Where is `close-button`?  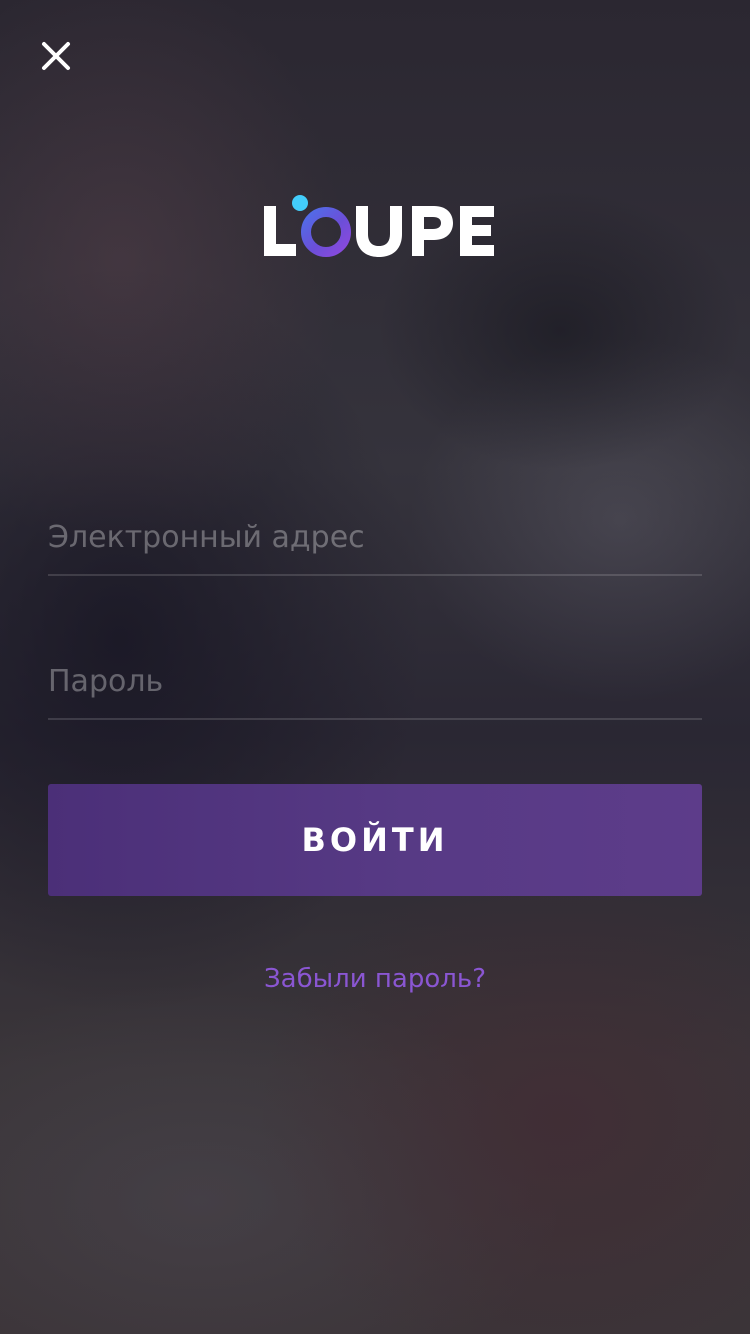 close-button is located at coordinates (56, 56).